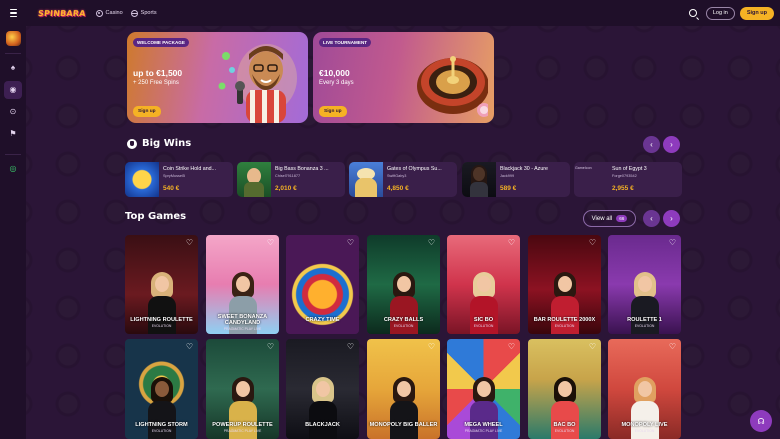  Describe the element at coordinates (483, 389) in the screenshot. I see `game-tile: ♡ MEGA WHEEL PRAGMATIC PLAY LIVE` at that location.